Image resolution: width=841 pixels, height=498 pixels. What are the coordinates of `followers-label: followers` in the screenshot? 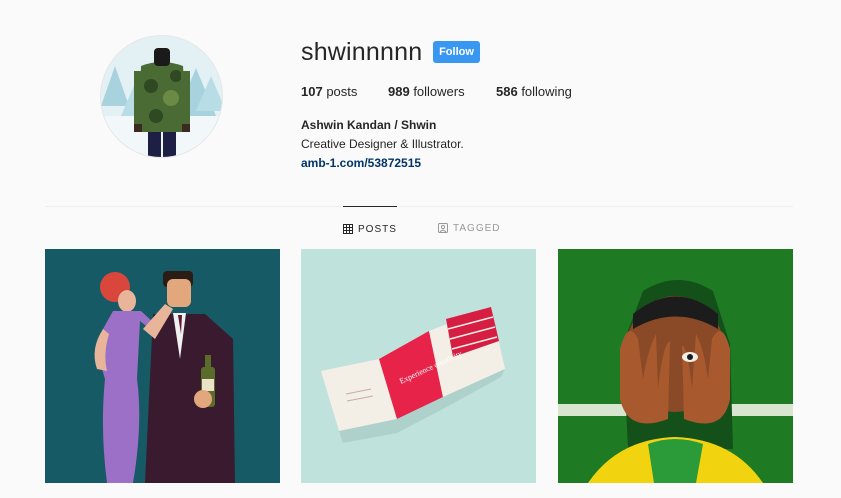 It's located at (437, 91).